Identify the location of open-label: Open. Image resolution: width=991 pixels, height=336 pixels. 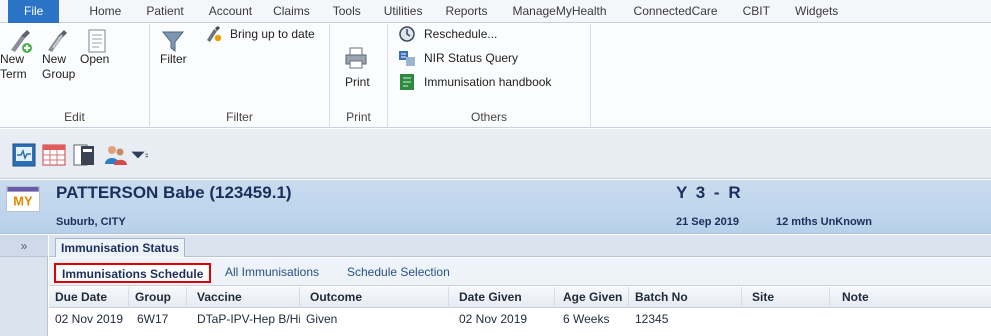
(95, 59).